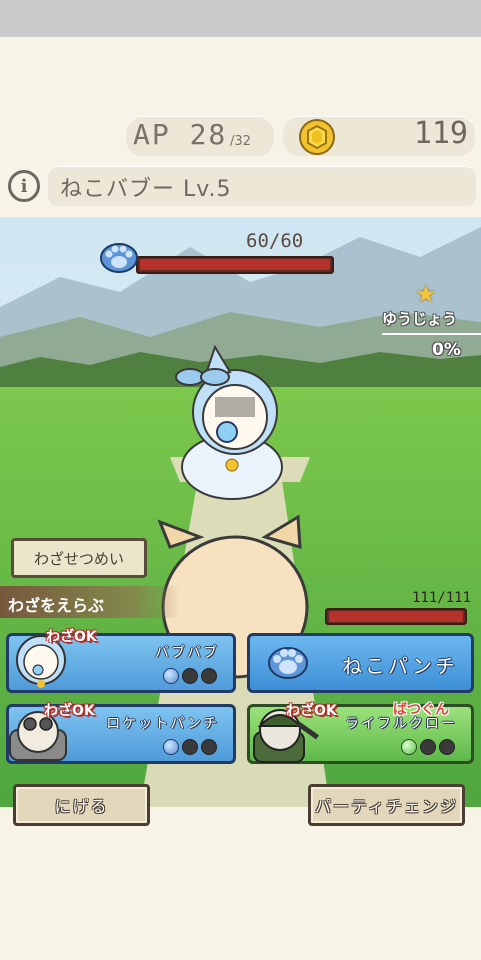 Image resolution: width=481 pixels, height=960 pixels. What do you see at coordinates (240, 18) in the screenshot?
I see `status-bar` at bounding box center [240, 18].